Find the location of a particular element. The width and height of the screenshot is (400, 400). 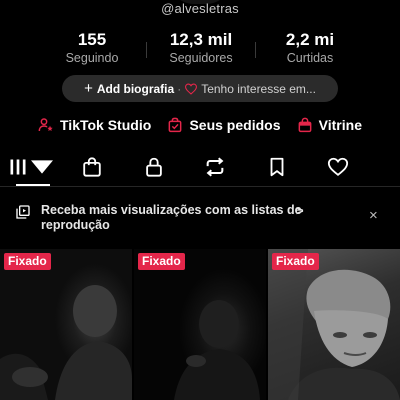

heart-icon is located at coordinates (338, 166).